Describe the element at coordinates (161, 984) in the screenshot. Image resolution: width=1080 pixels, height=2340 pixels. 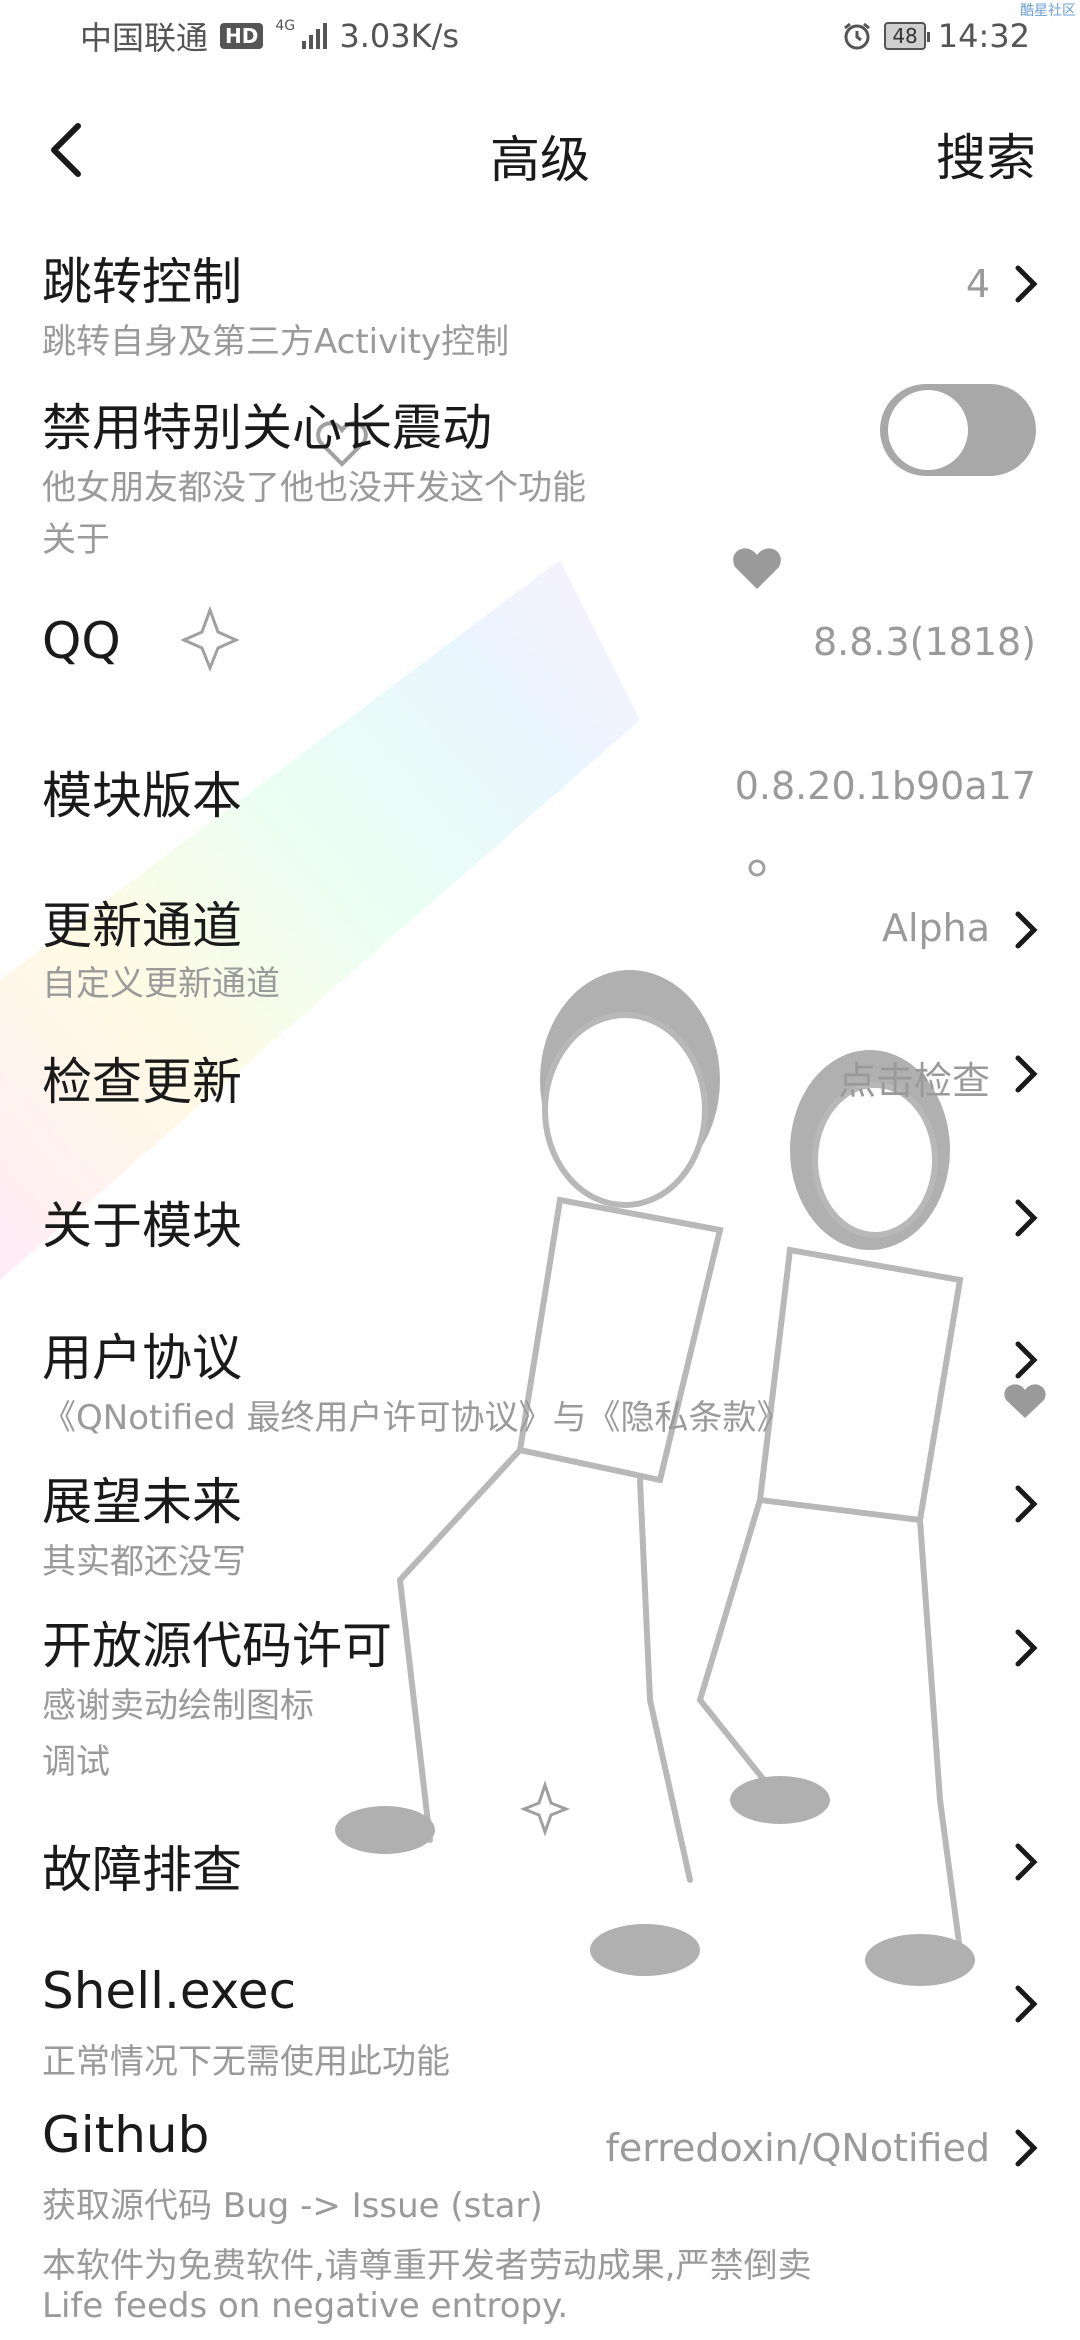
I see `item-subtitle: 自定义更新通道` at that location.